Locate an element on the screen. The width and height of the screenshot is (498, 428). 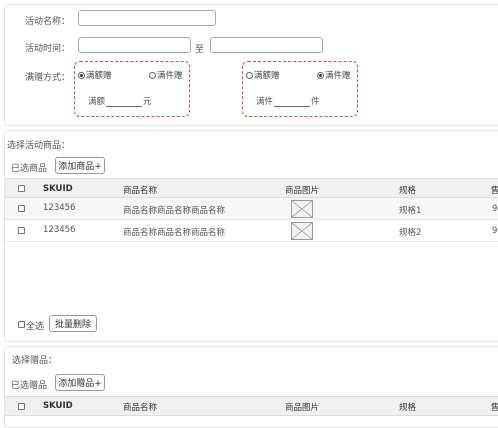
add-goods-button: 添加商品+ is located at coordinates (80, 165).